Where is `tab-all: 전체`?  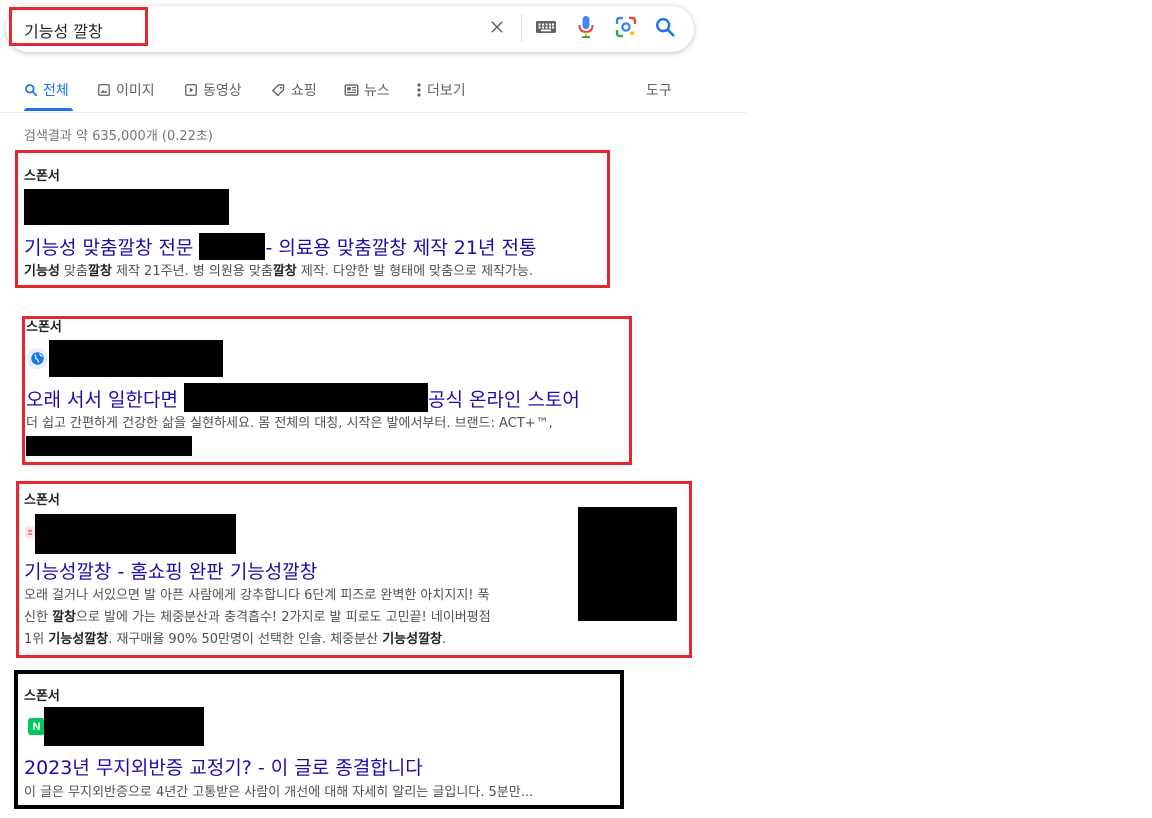 tab-all: 전체 is located at coordinates (46, 90).